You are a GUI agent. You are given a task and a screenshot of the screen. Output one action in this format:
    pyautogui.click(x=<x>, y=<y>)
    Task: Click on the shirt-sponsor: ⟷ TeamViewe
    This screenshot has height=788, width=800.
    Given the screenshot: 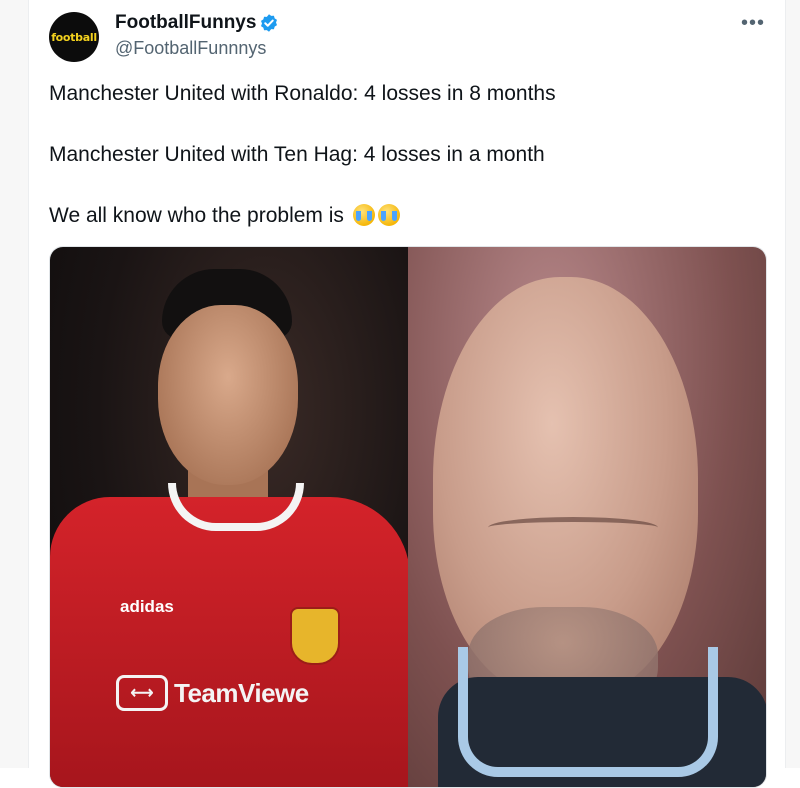 What is the action you would take?
    pyautogui.click(x=212, y=693)
    